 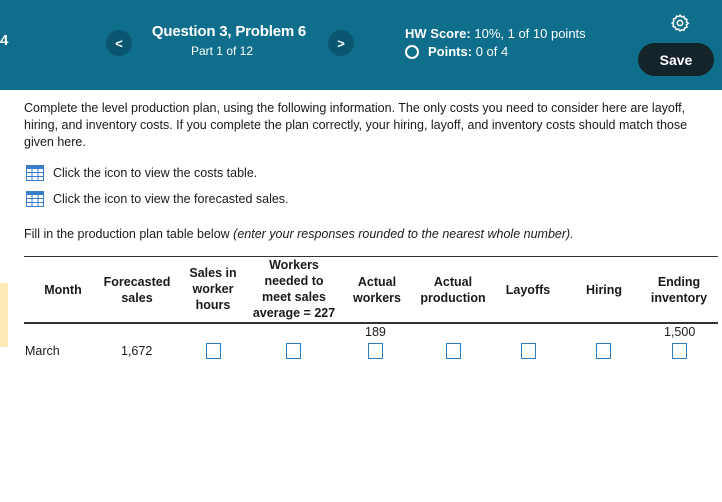 I want to click on month-cell: March, so click(x=42, y=351).